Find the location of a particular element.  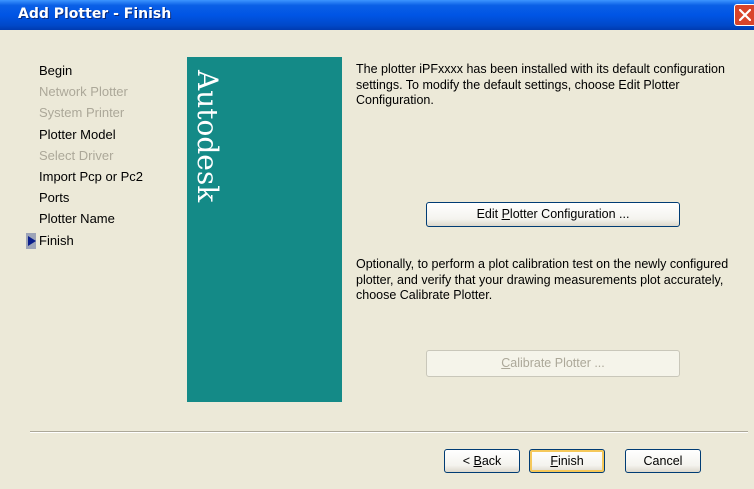

autodesk-logo: Autodesk is located at coordinates (209, 158).